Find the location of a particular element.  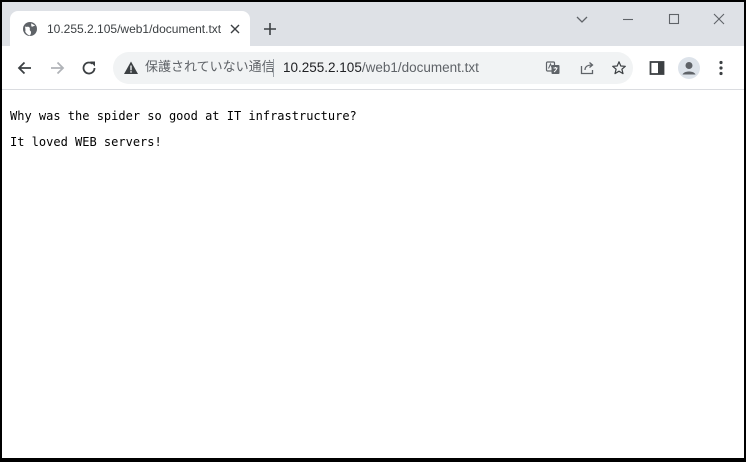

minimize-icon is located at coordinates (628, 19).